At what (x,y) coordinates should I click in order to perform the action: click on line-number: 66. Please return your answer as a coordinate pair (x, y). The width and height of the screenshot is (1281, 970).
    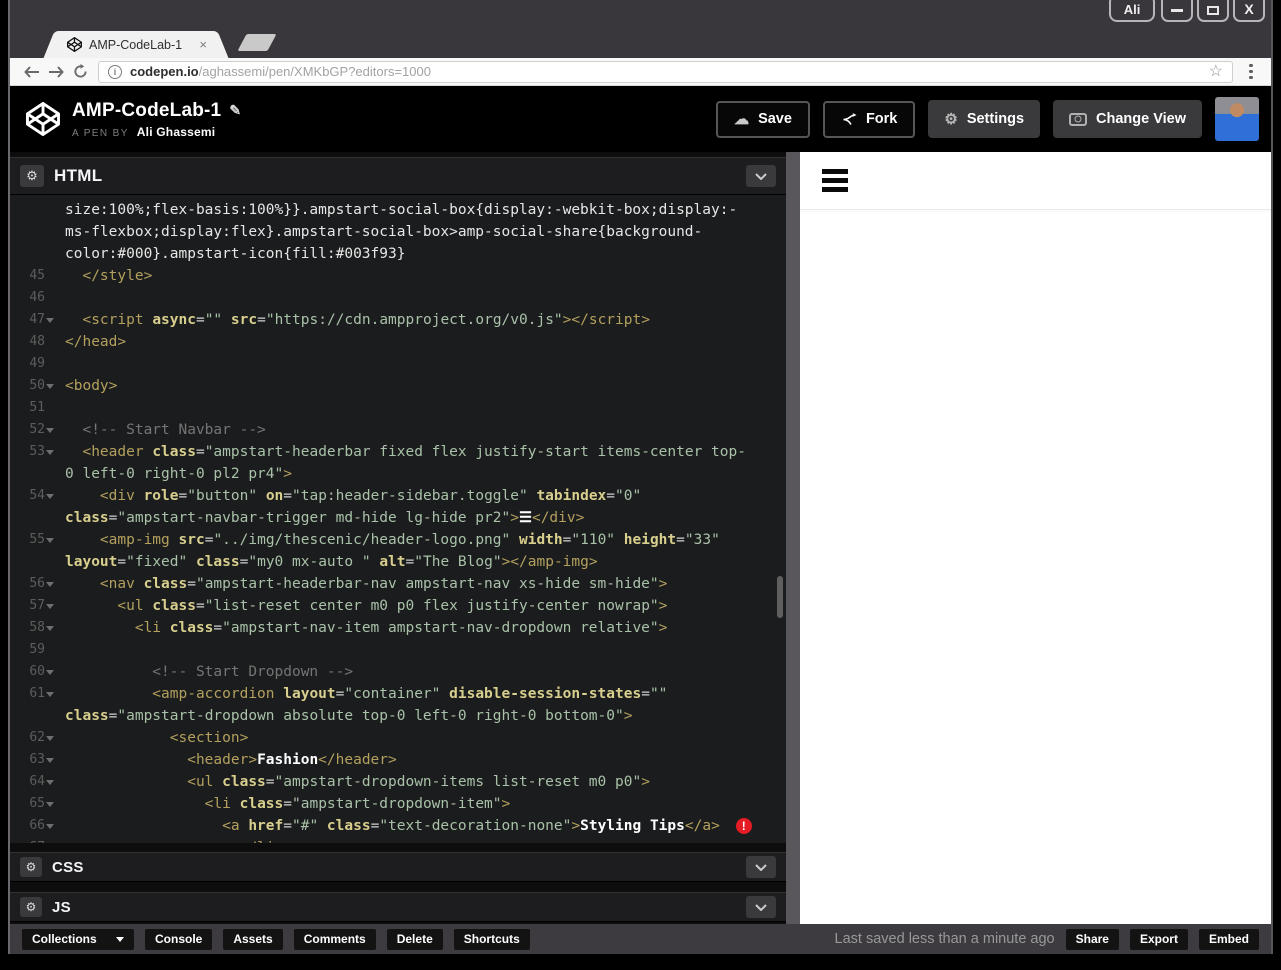
    Looking at the image, I should click on (37, 825).